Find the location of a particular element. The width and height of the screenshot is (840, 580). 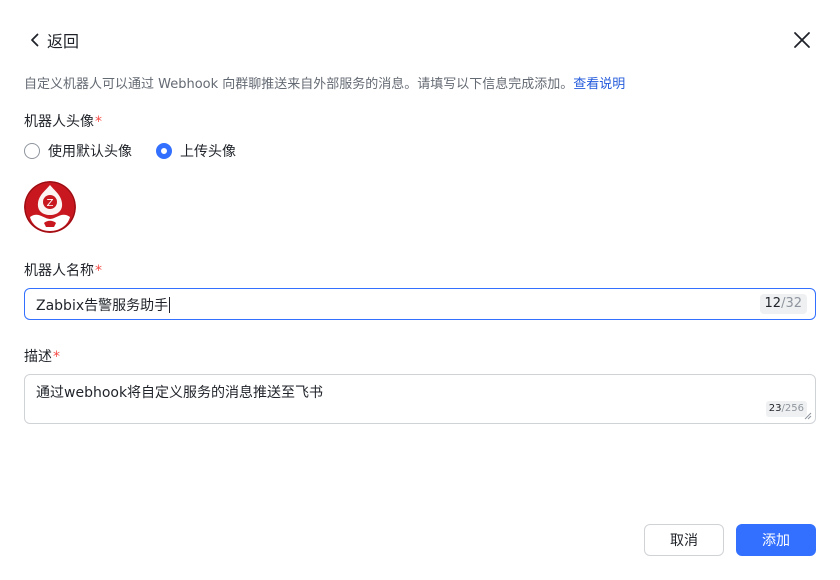

avatar-label-text: 机器人头像 is located at coordinates (59, 122).